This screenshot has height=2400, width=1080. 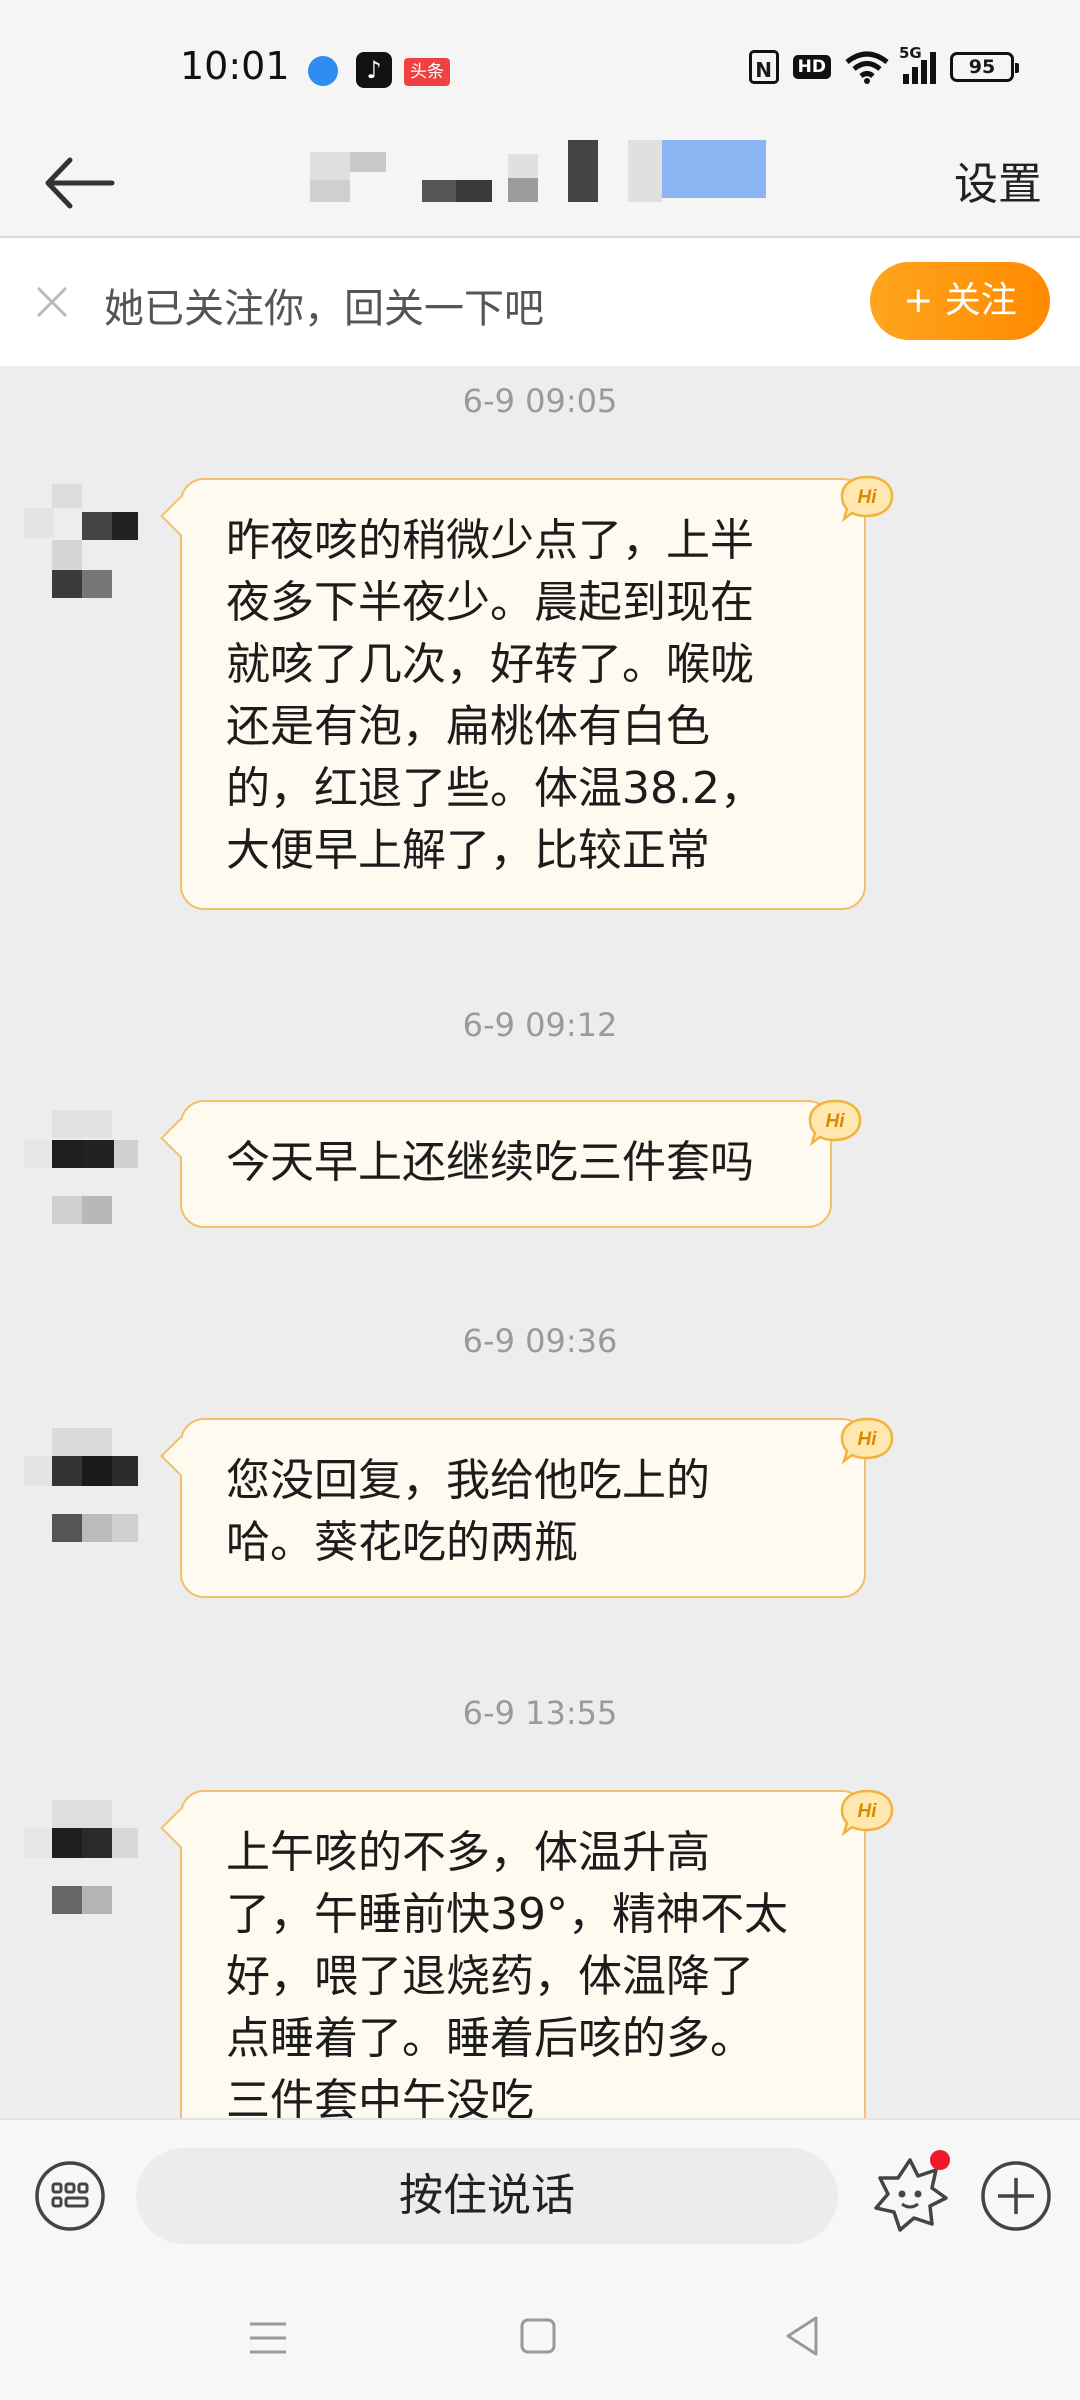 I want to click on browser-icon, so click(x=323, y=71).